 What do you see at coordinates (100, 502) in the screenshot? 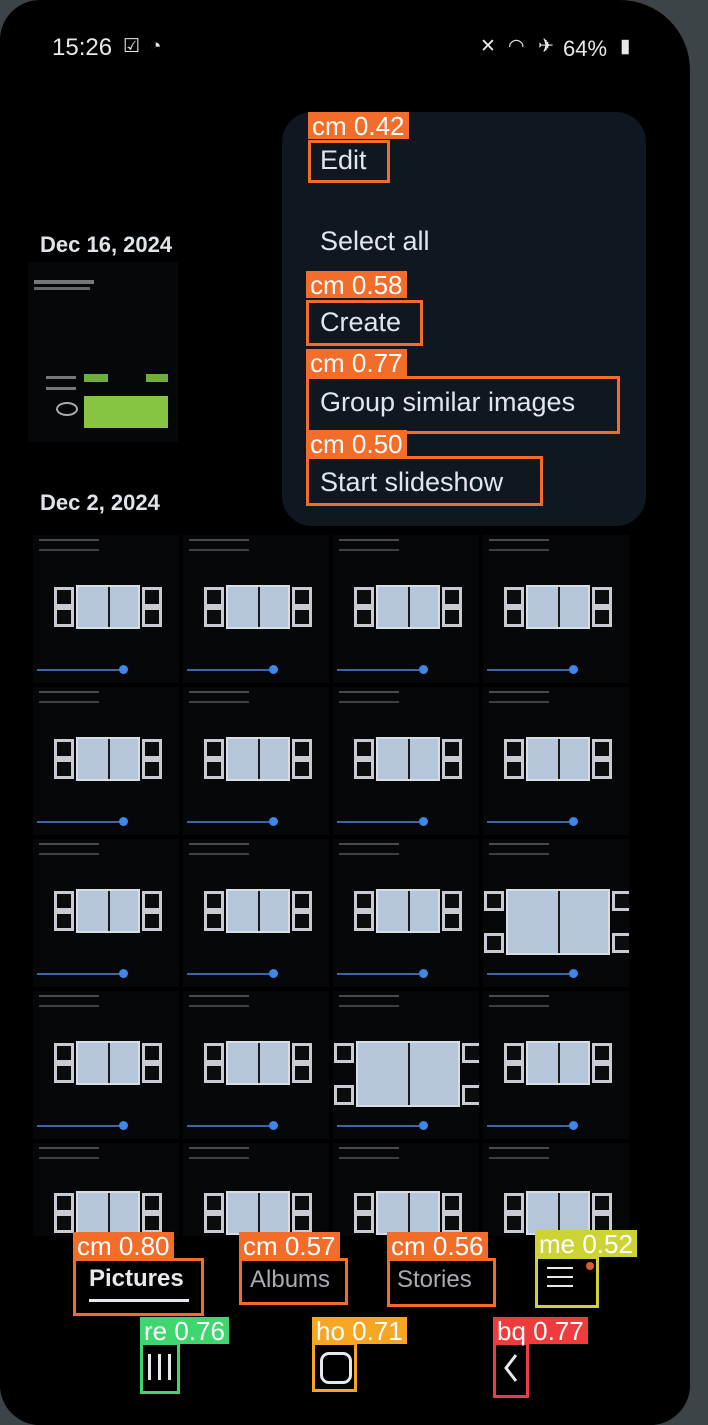
I see `date-header: Dec 2, 2024` at bounding box center [100, 502].